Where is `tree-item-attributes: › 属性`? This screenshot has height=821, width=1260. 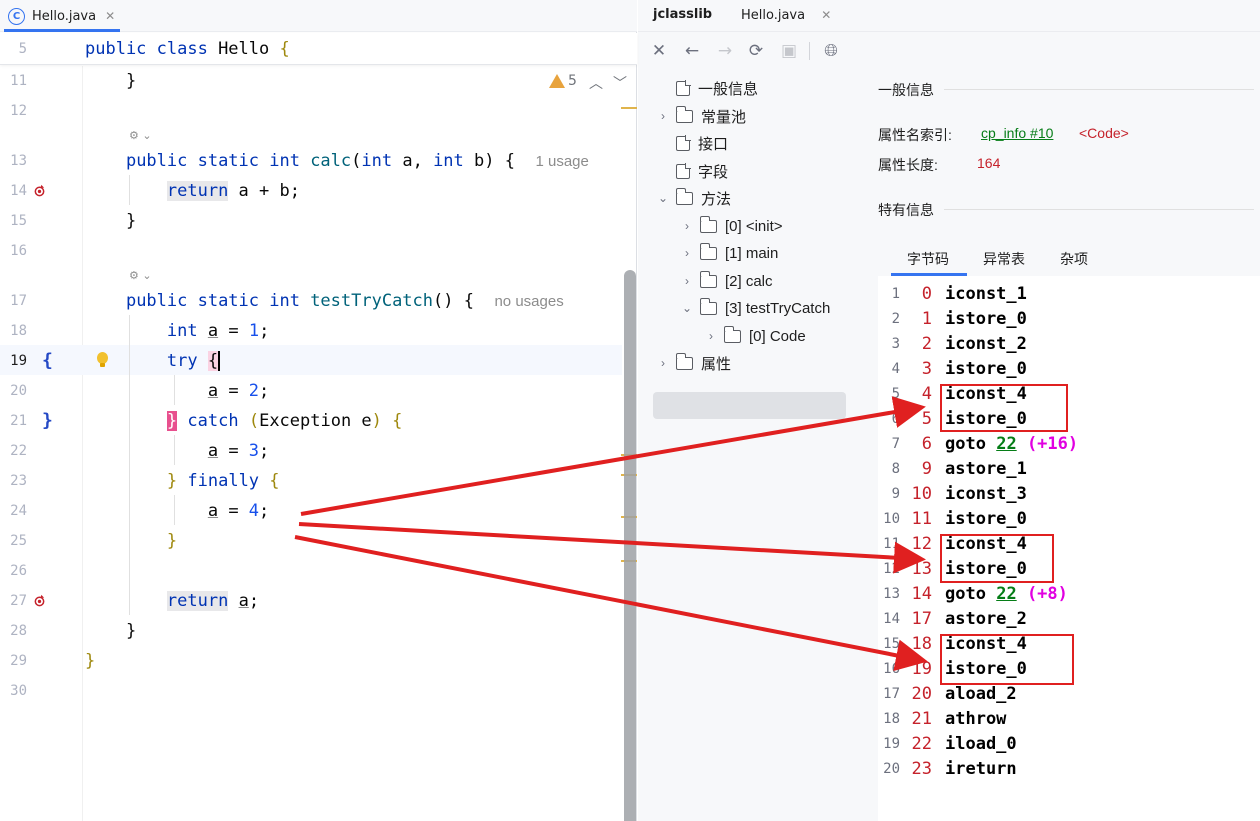
tree-item-attributes: › 属性 is located at coordinates (693, 363).